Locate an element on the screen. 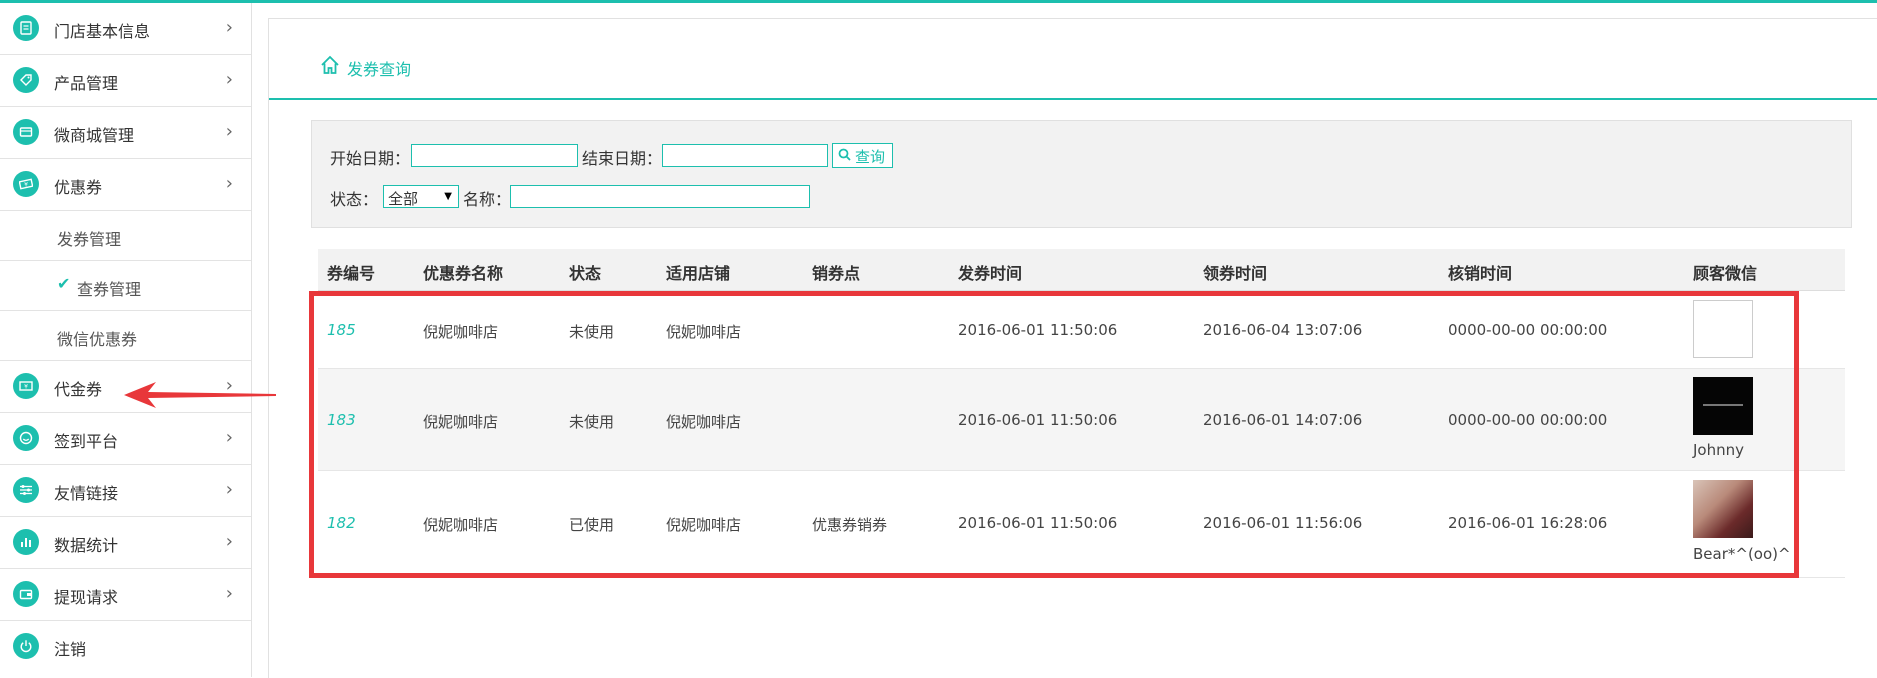  filter-panel: 开始日期： 结束日期： 查询 状态： 全部 ▼ 名称： is located at coordinates (1081, 174).